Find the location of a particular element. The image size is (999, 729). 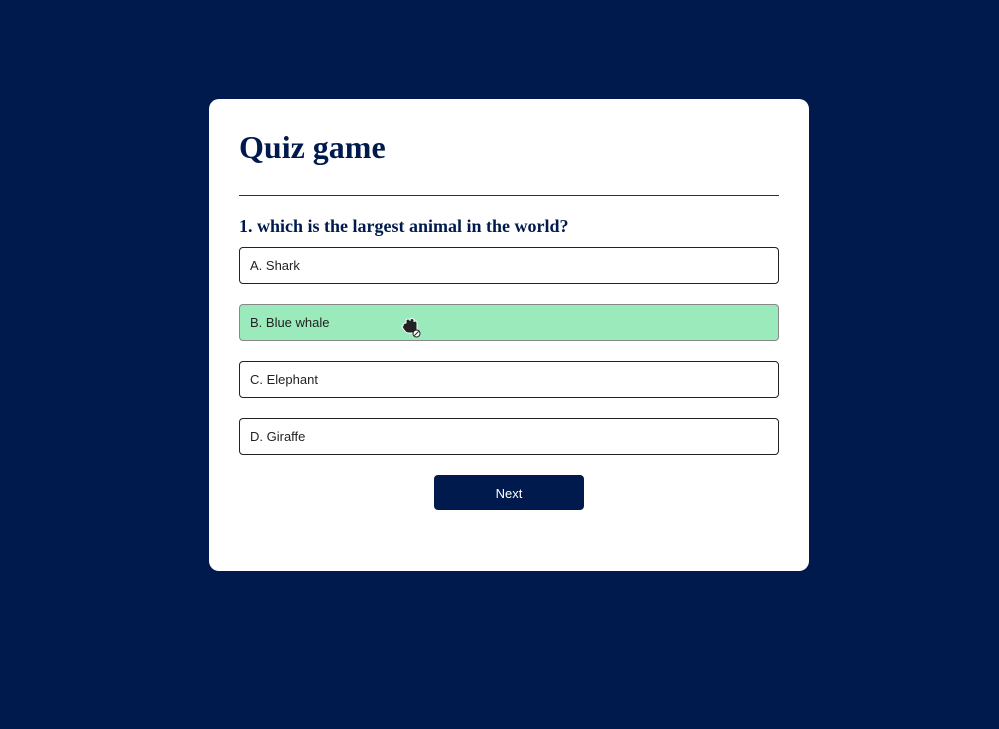

title-divider is located at coordinates (509, 195).